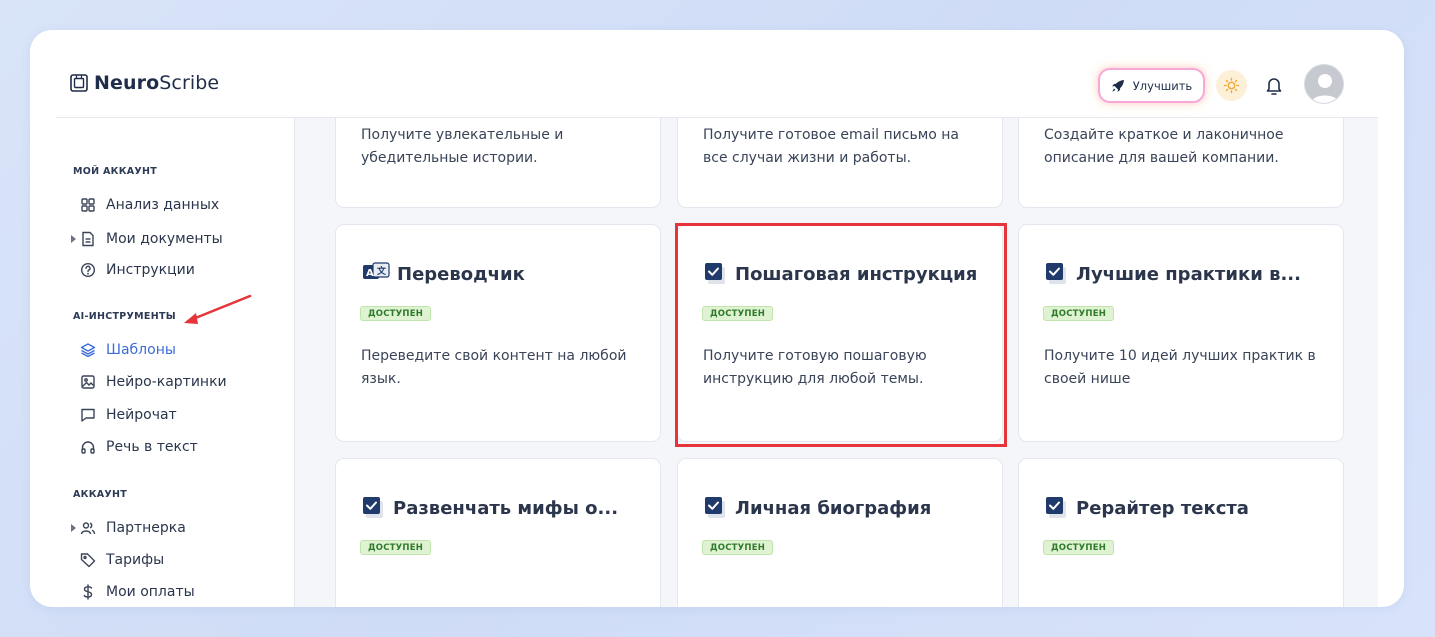  I want to click on sidebar-item-data-analysis: Анализ данных, so click(149, 205).